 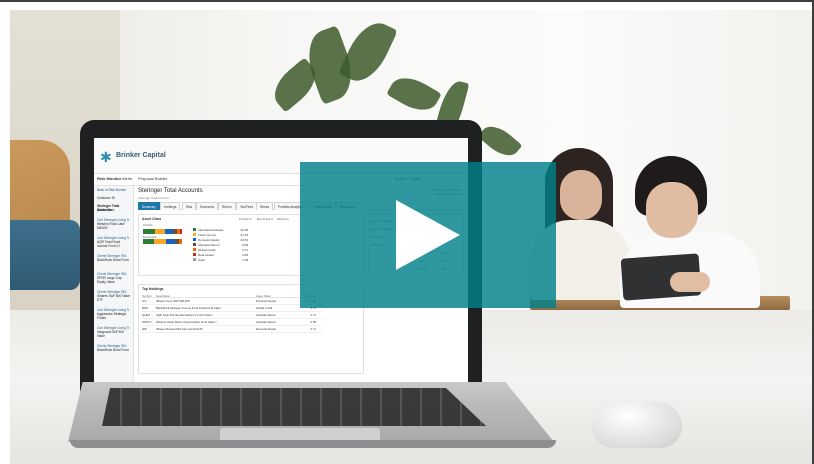 I want to click on legend-item: International Equity 31.08, so click(x=220, y=229).